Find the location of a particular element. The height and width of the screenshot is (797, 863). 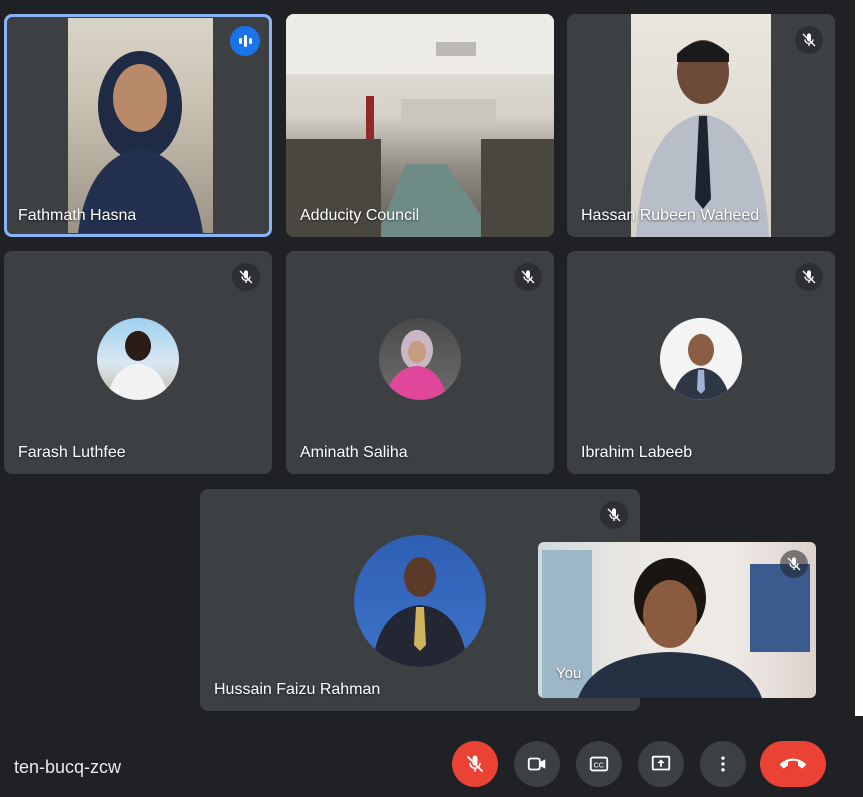

participant-name: Farash Luthfee is located at coordinates (72, 452).